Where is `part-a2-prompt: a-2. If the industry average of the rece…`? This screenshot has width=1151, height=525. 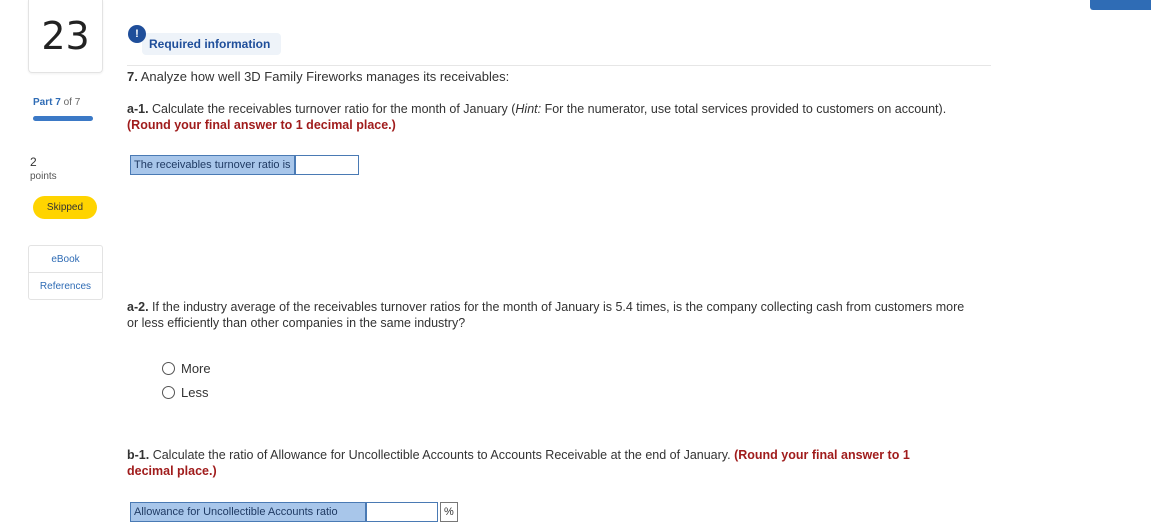 part-a2-prompt: a-2. If the industry average of the rece… is located at coordinates (552, 315).